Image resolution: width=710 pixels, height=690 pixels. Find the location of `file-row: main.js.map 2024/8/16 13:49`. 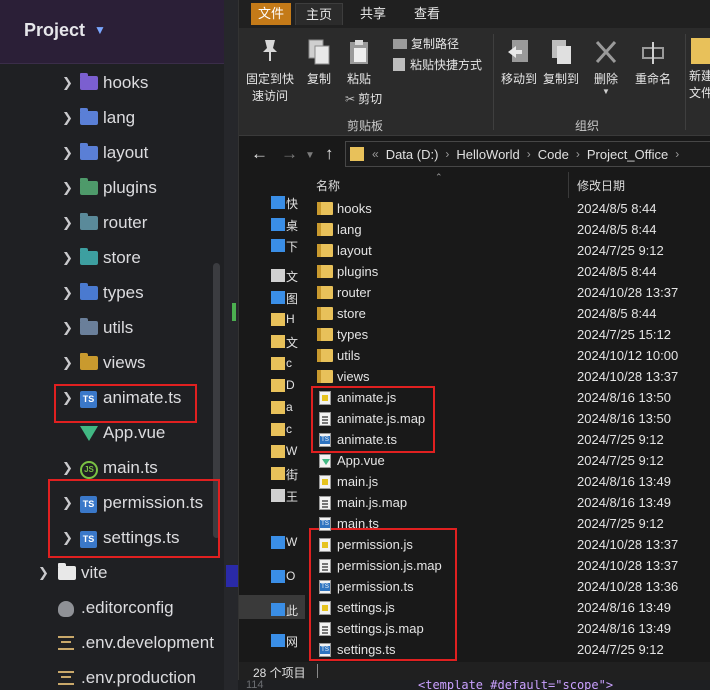

file-row: main.js.map 2024/8/16 13:49 is located at coordinates (510, 502).